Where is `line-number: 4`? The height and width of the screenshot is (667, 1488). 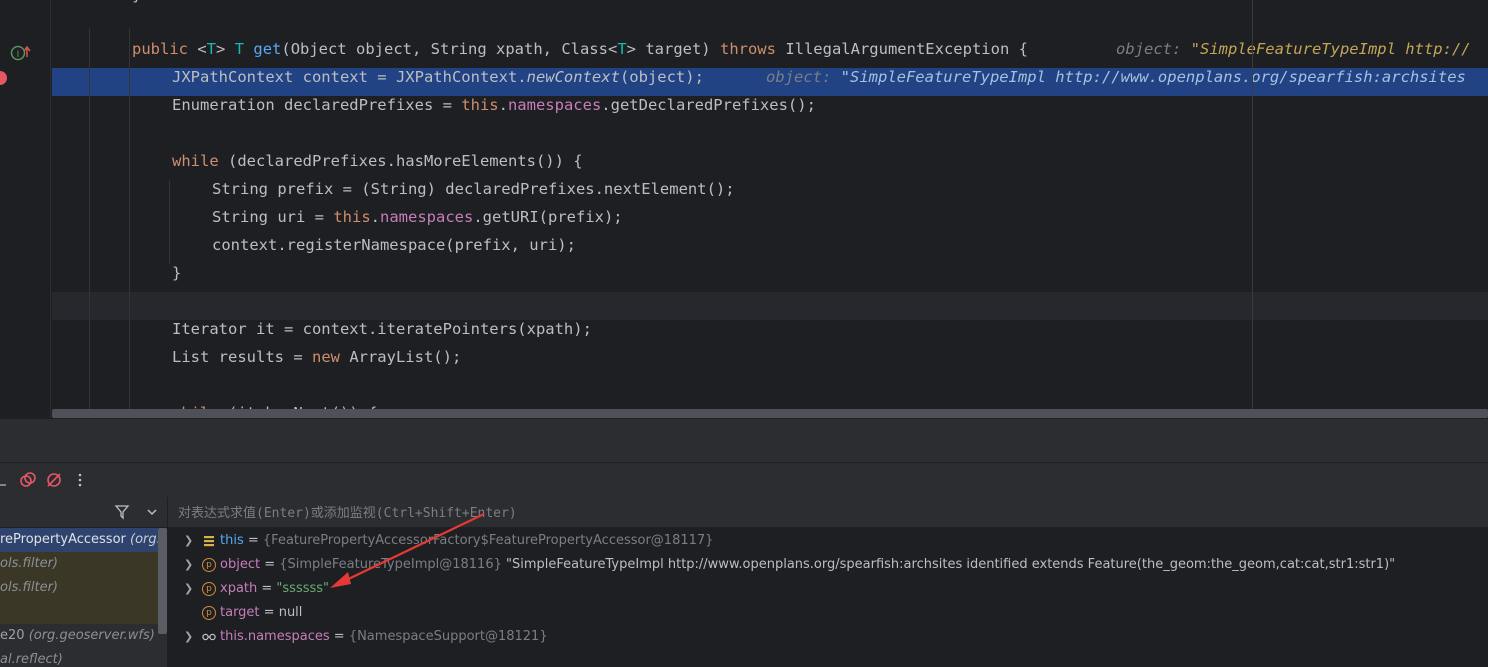 line-number: 4 is located at coordinates (2, 196).